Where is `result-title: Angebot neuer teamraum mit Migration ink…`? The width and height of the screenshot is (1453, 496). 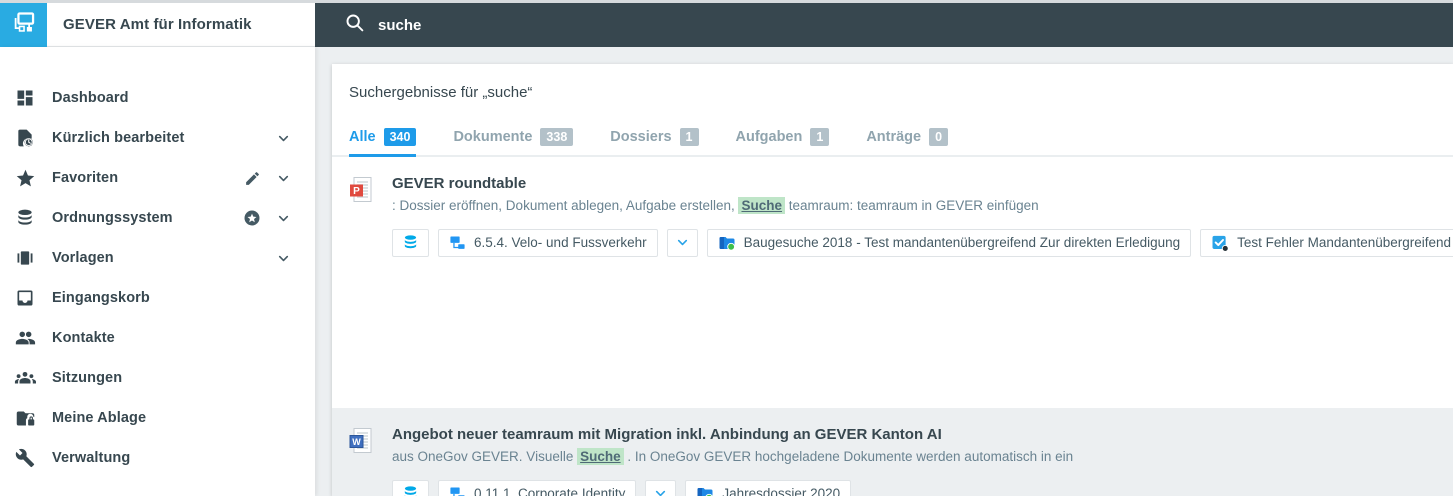
result-title: Angebot neuer teamraum mit Migration ink… is located at coordinates (732, 434).